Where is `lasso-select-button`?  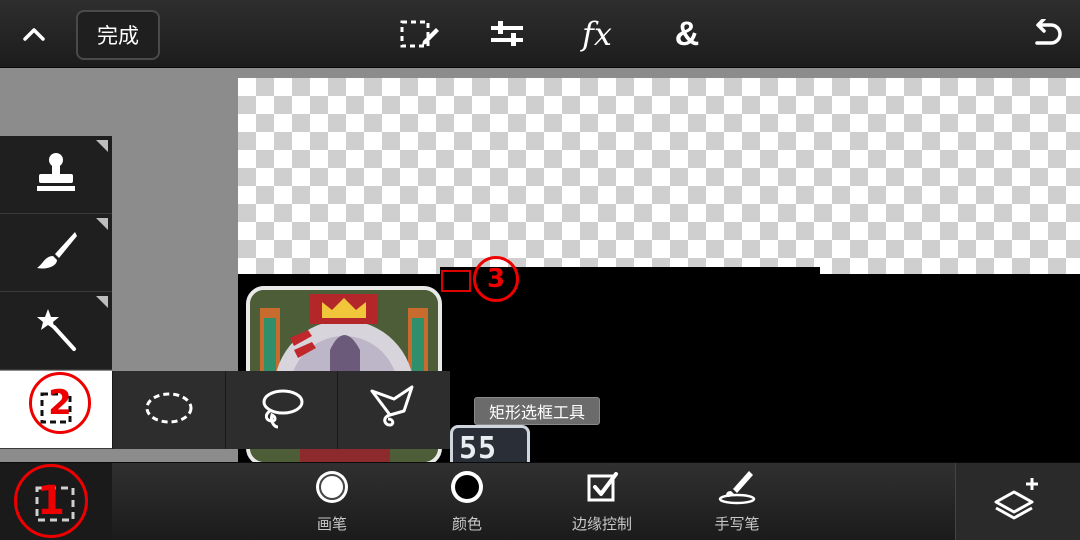 lasso-select-button is located at coordinates (281, 410).